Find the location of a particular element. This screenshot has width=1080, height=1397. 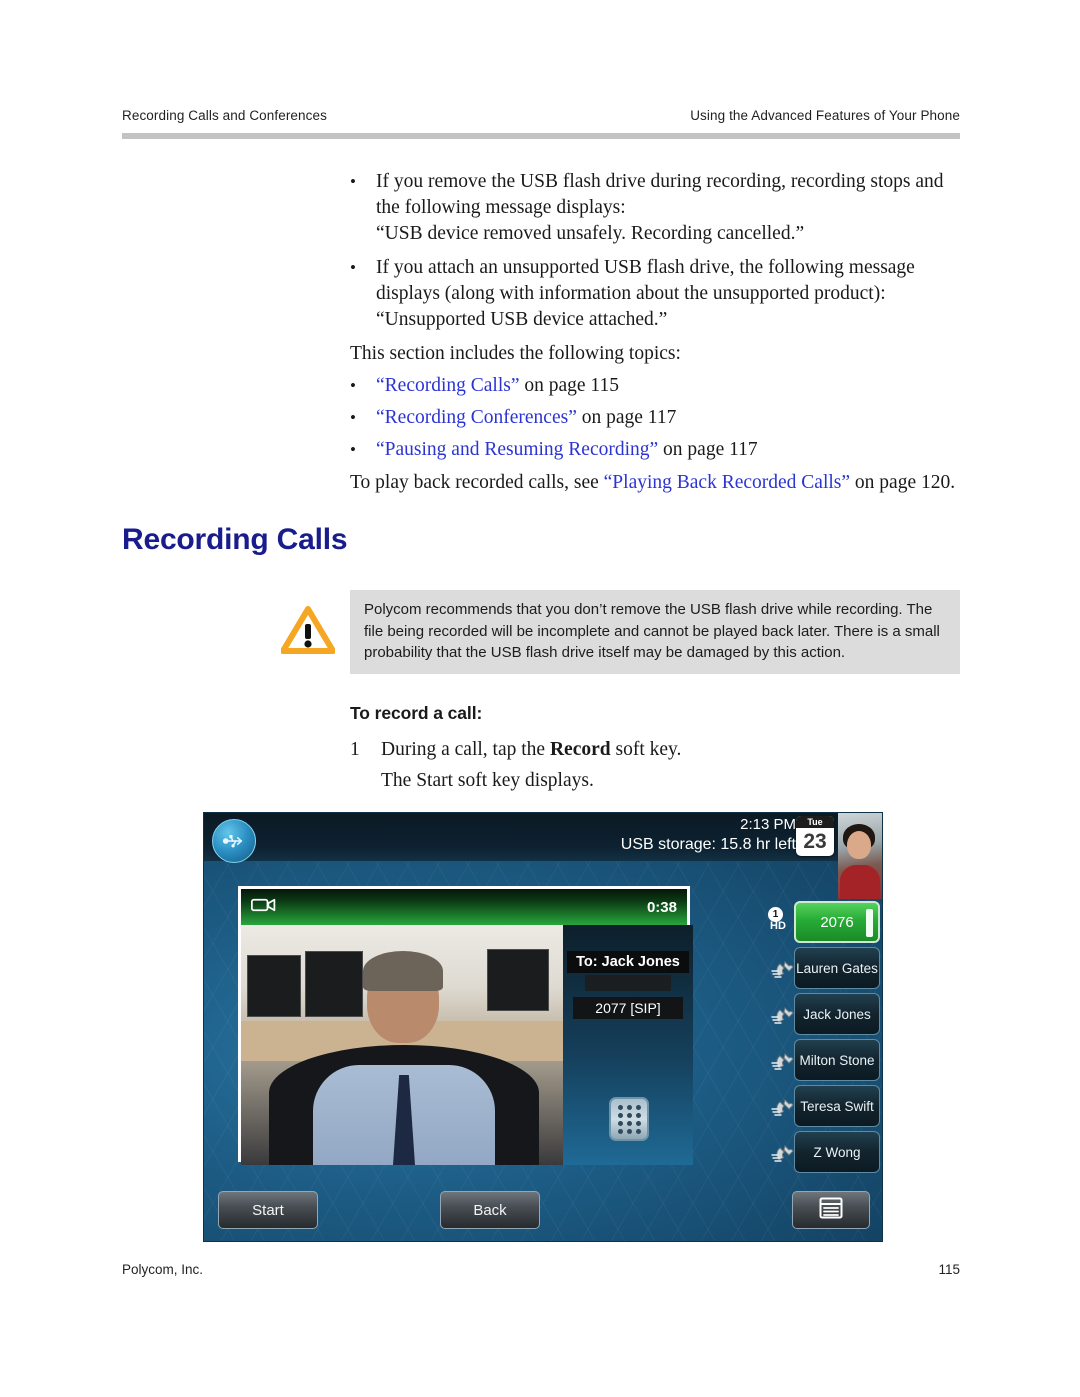

topic-link-row: “Recording Conferences” on page 117 is located at coordinates (662, 418).